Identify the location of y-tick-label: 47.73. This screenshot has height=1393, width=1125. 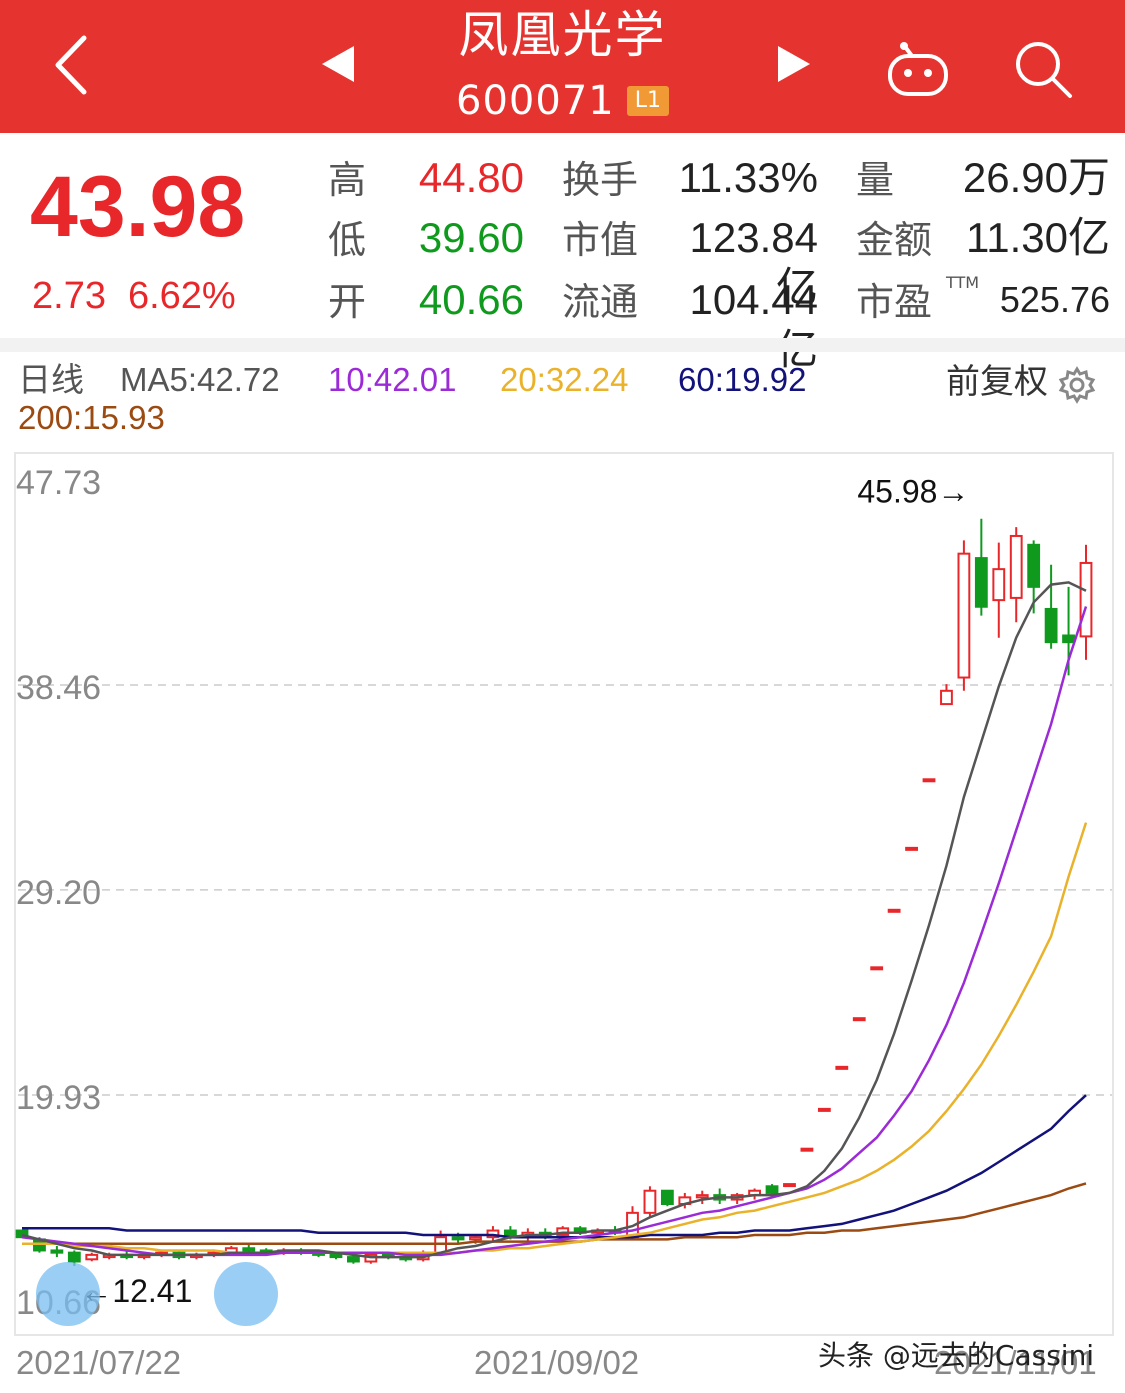
(58, 483).